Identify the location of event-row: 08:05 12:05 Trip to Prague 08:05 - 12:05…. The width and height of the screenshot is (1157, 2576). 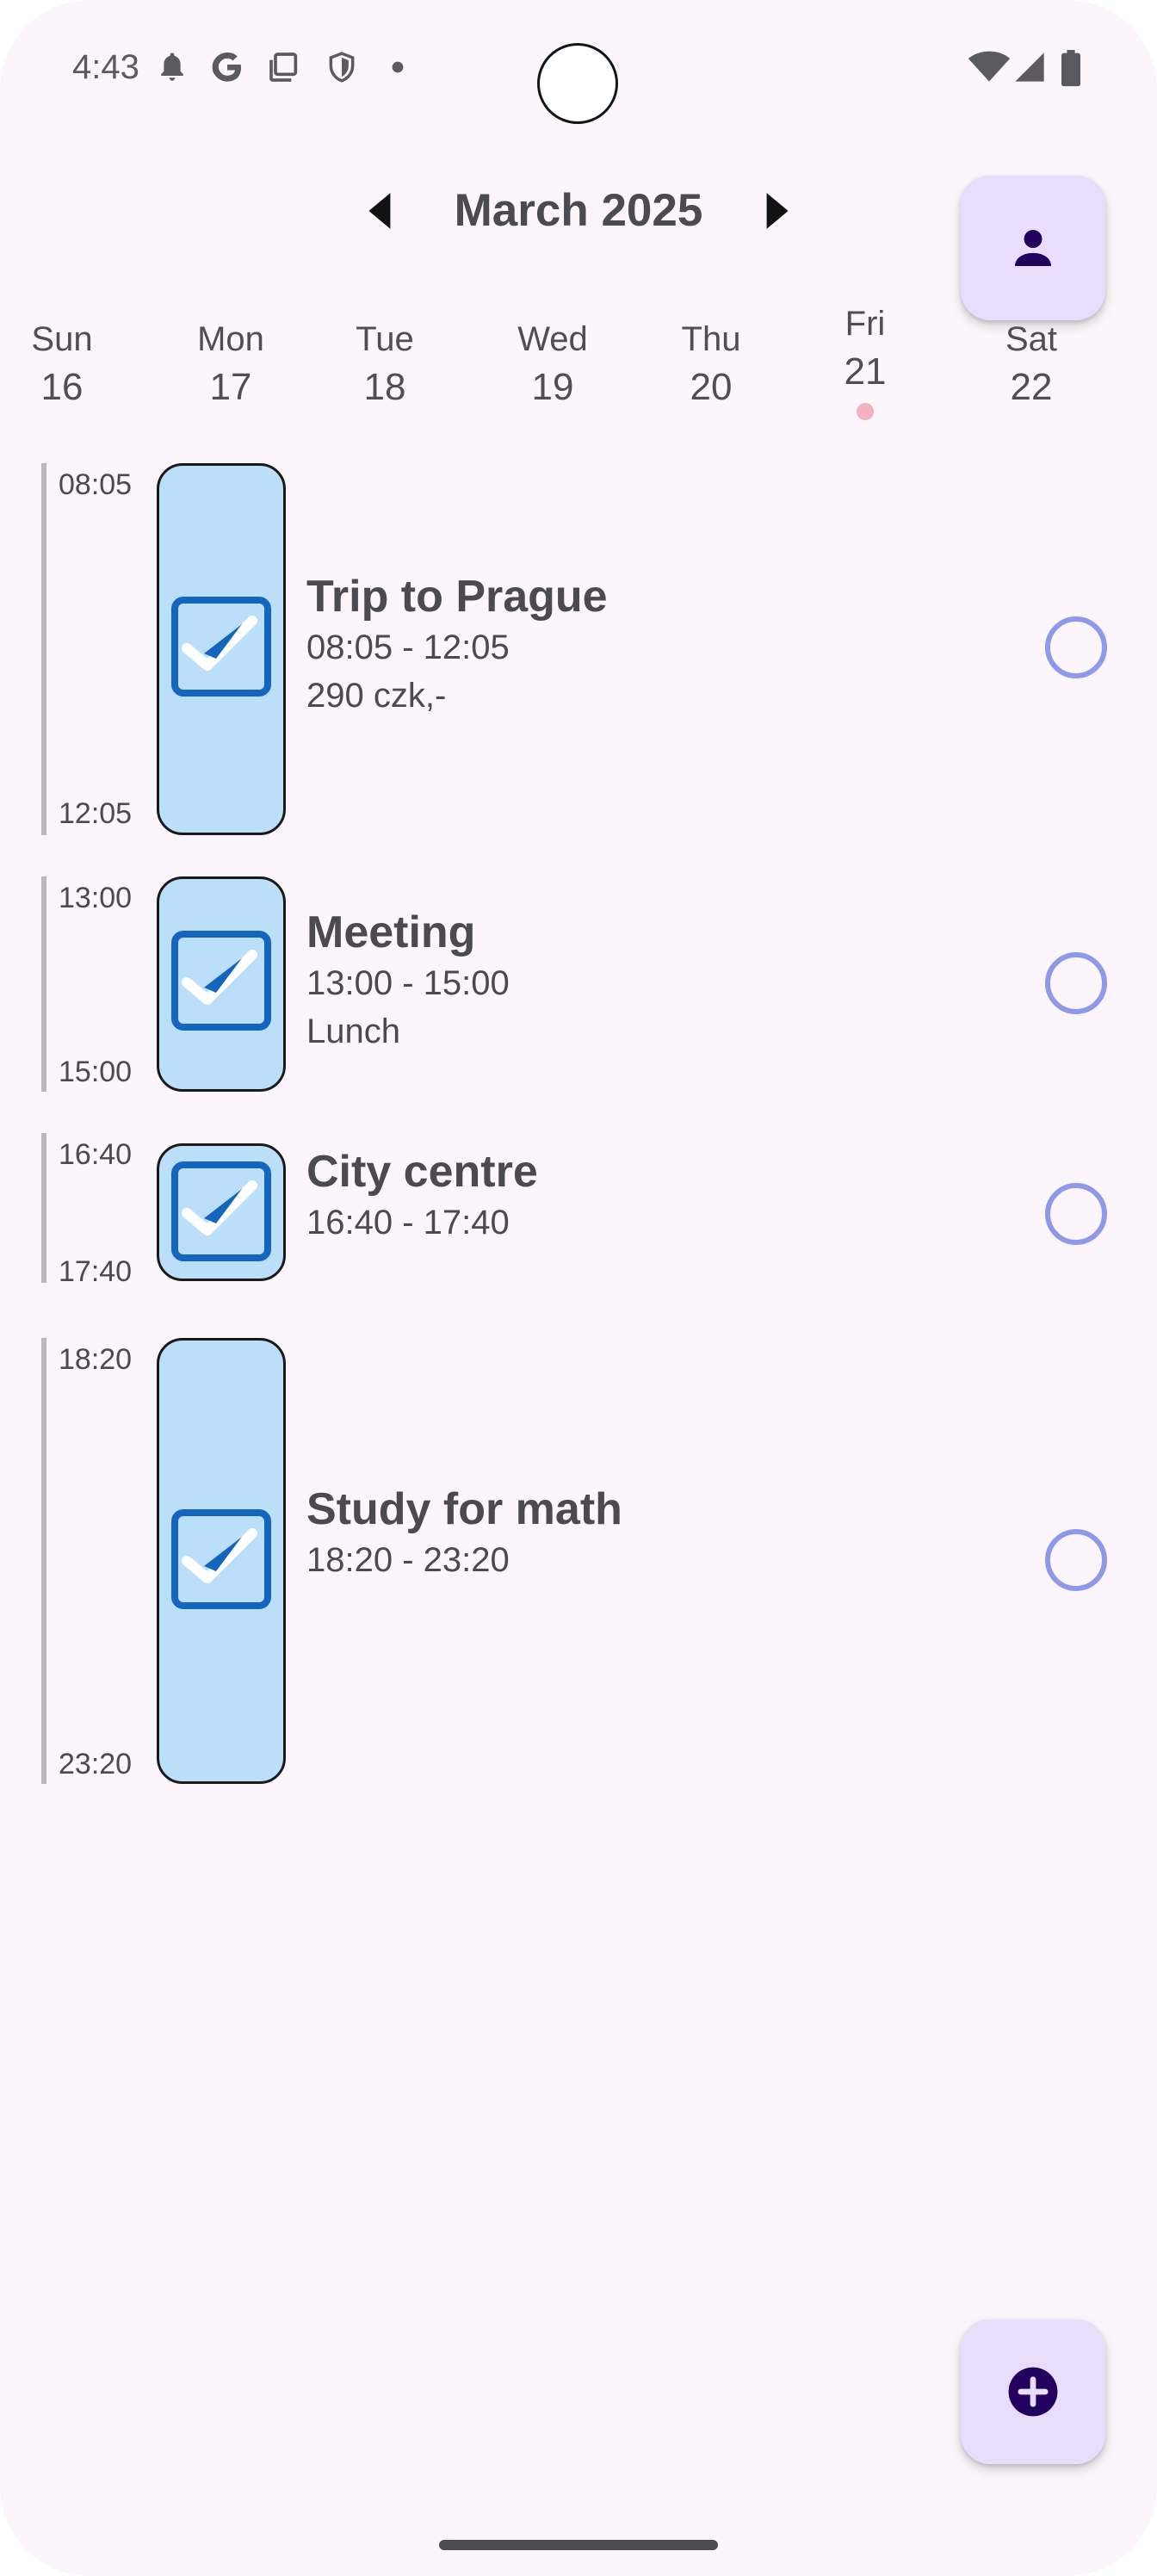
(579, 649).